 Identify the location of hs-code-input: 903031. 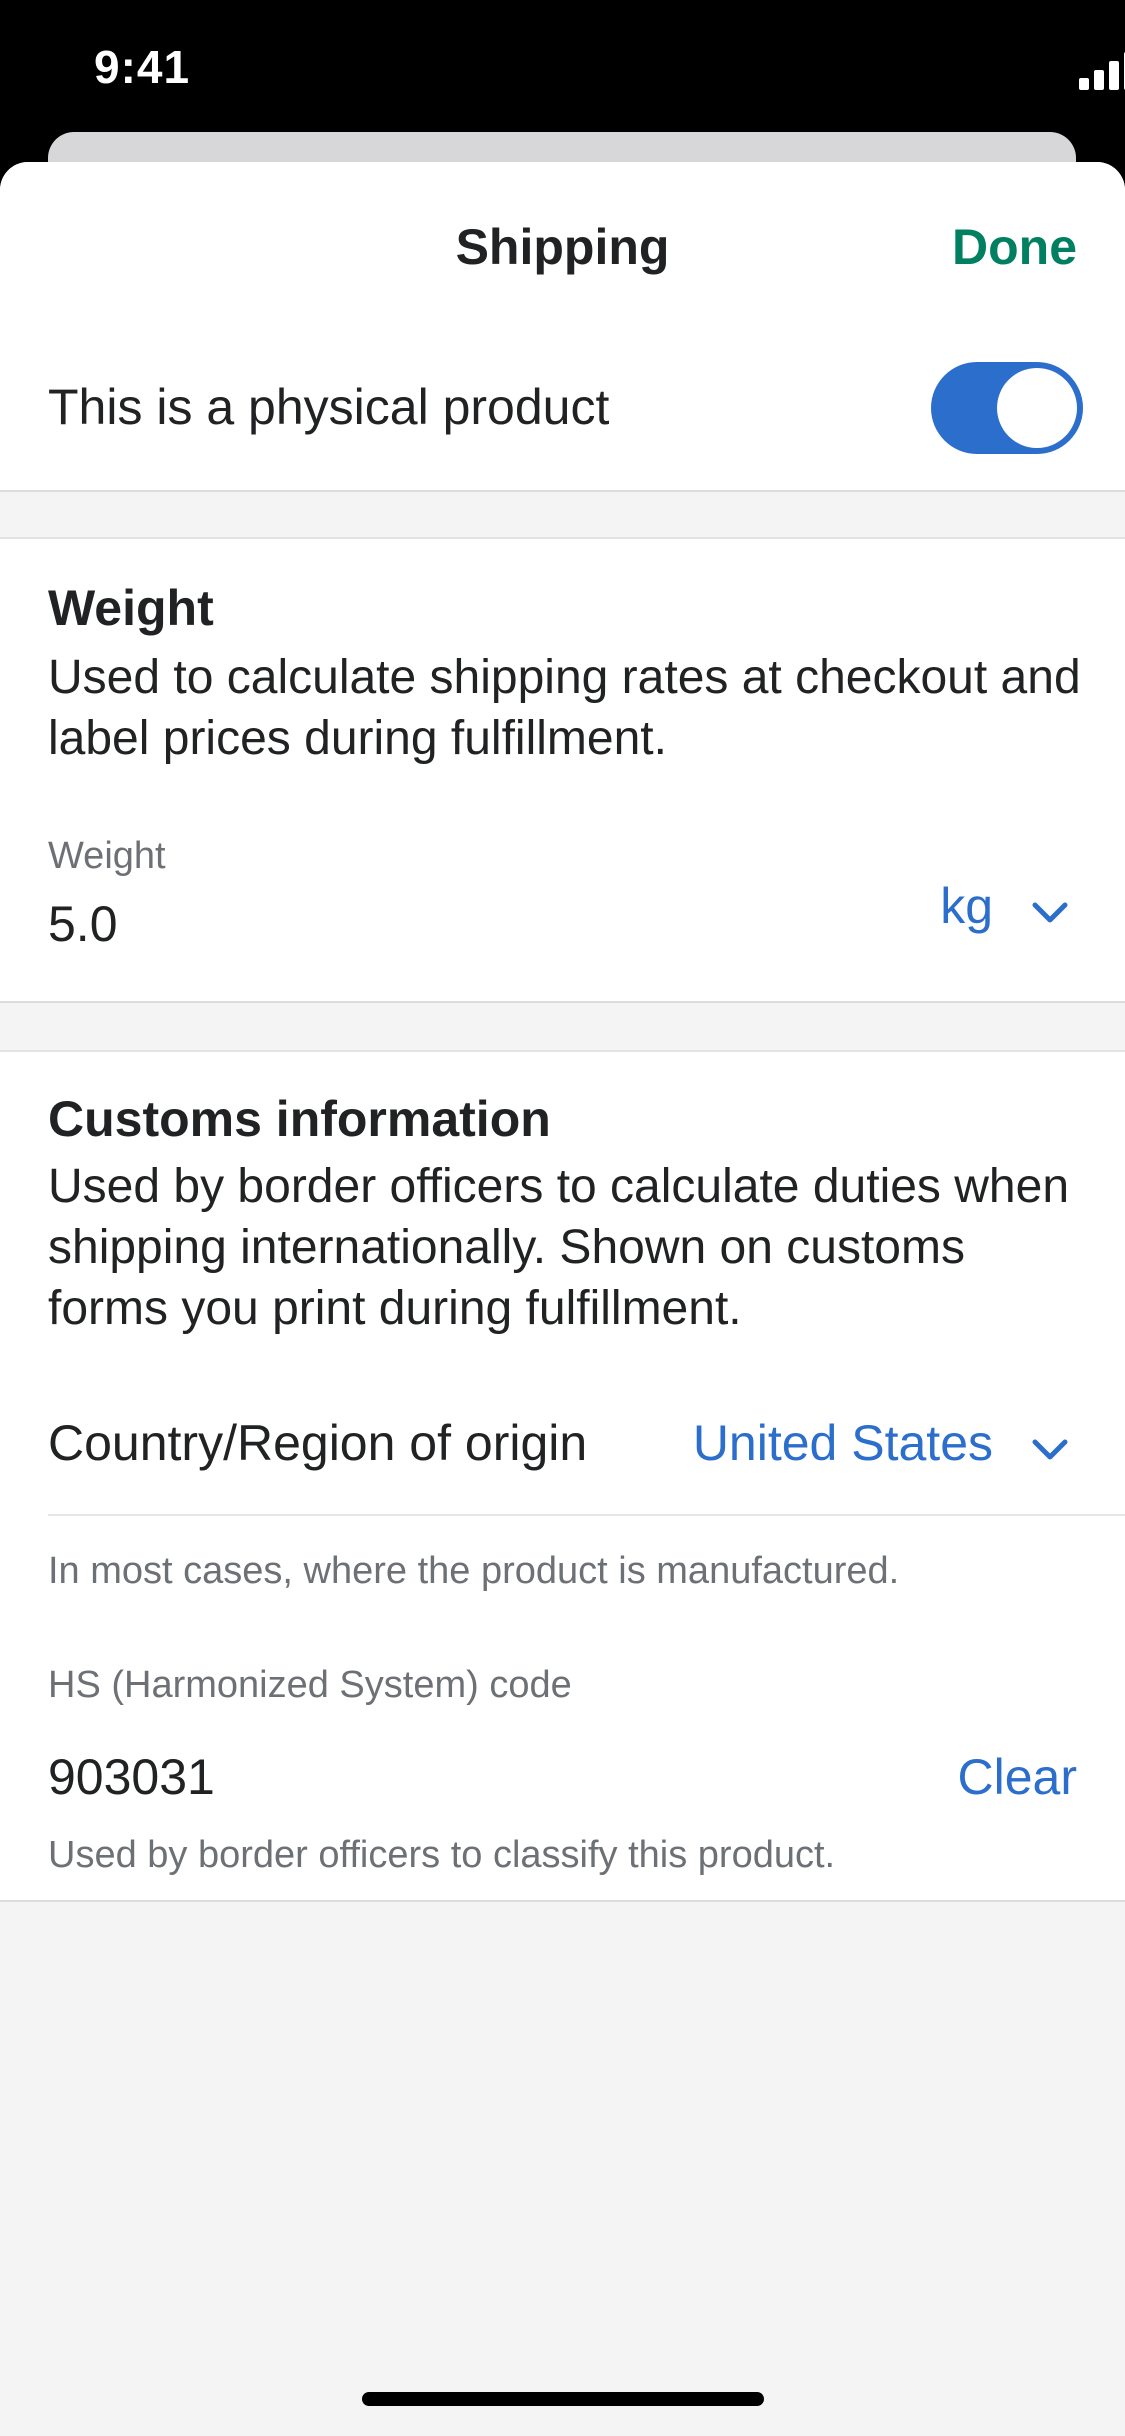
(131, 1777).